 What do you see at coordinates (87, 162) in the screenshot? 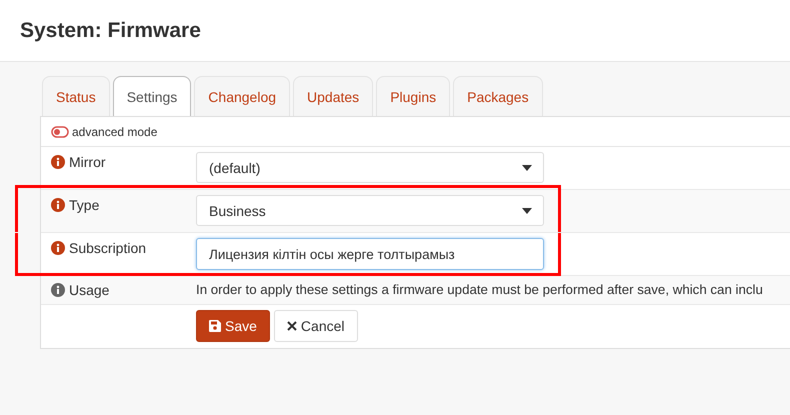
I see `field-label: Mirror` at bounding box center [87, 162].